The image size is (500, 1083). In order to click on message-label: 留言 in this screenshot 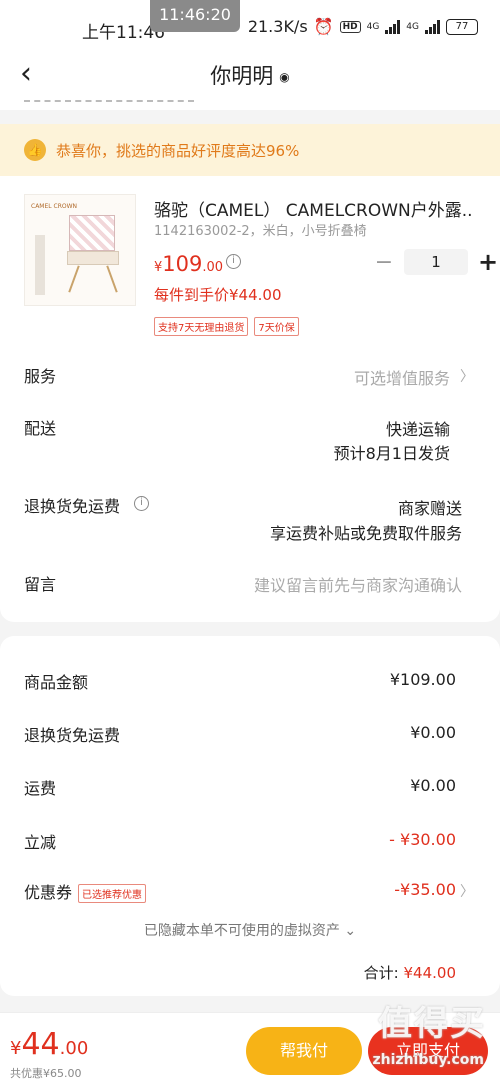, I will do `click(40, 584)`.